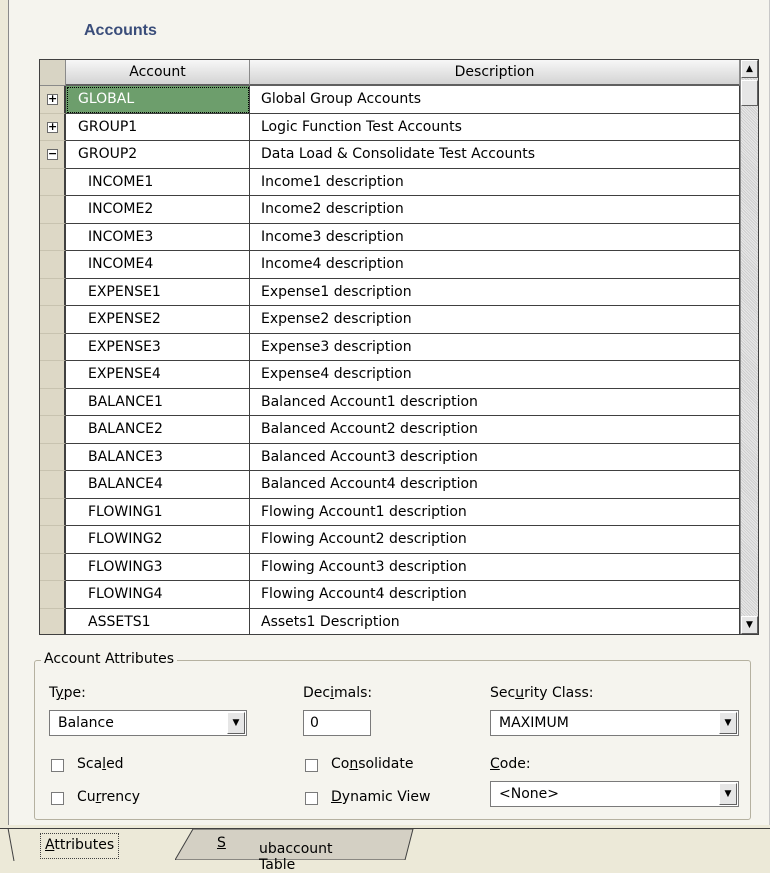 The height and width of the screenshot is (873, 770). Describe the element at coordinates (236, 723) in the screenshot. I see `type-dropdown-button: ▼` at that location.